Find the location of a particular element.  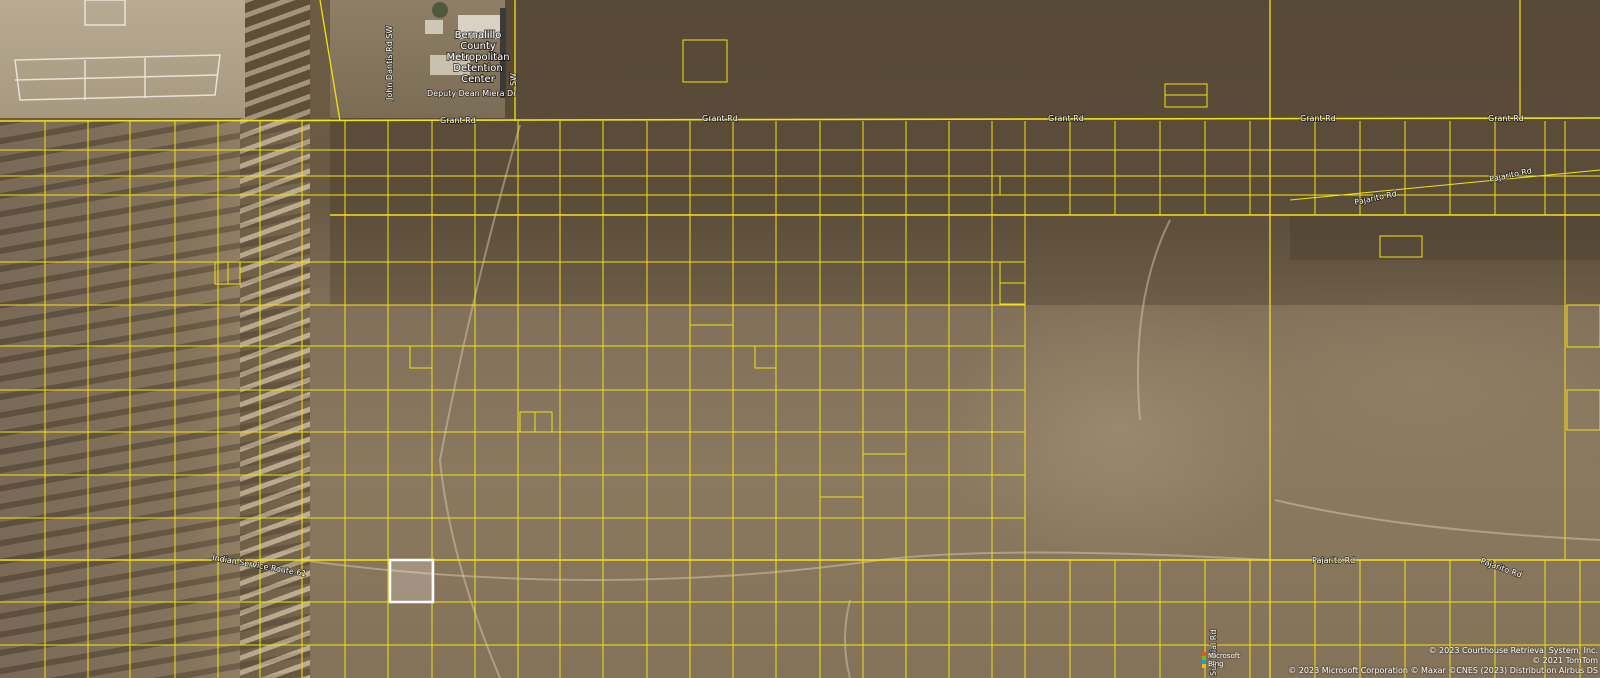

road-label-grant-rd-1: Grant Rd is located at coordinates (458, 120).